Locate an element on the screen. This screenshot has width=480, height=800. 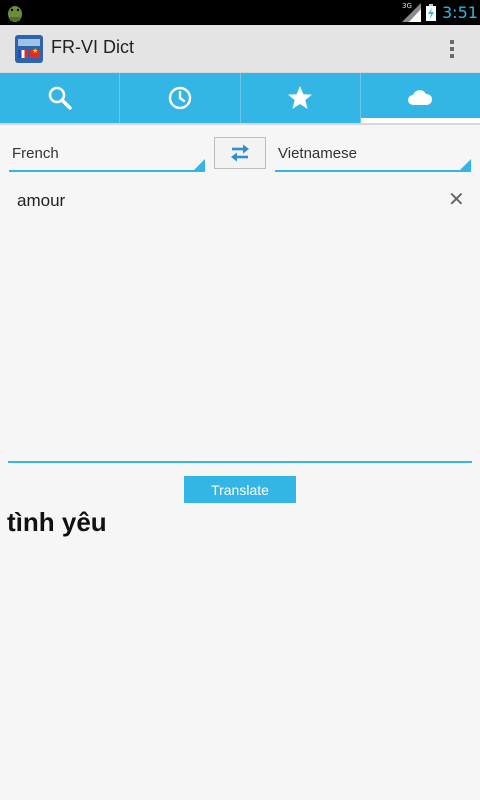
tab-search is located at coordinates (60, 98).